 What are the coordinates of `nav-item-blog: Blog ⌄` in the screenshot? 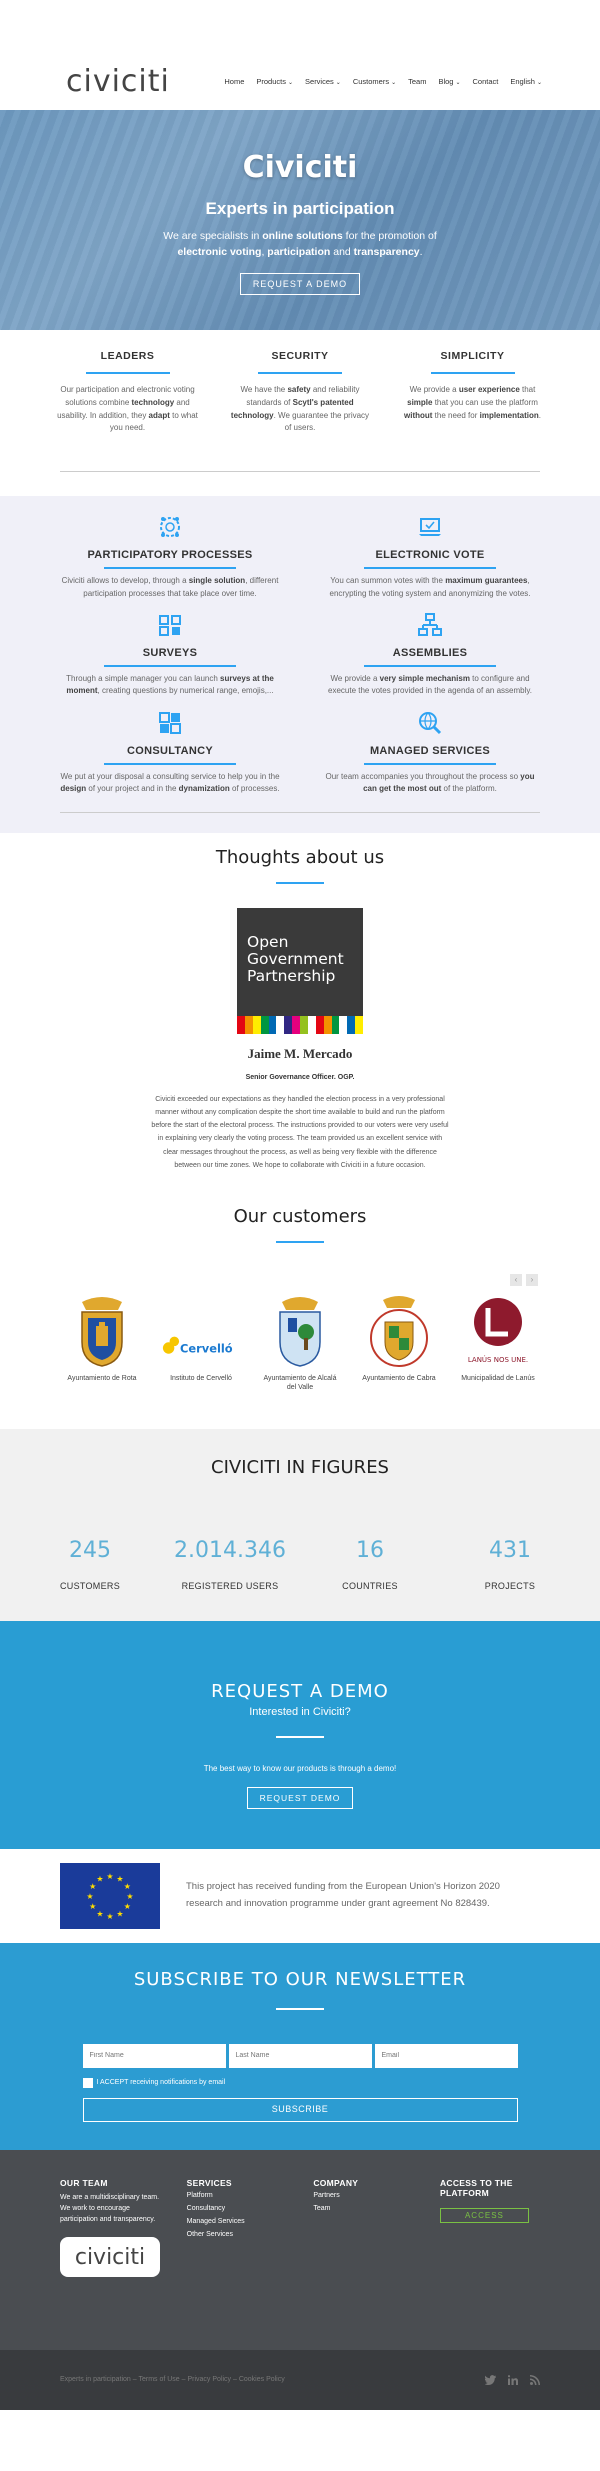 It's located at (449, 81).